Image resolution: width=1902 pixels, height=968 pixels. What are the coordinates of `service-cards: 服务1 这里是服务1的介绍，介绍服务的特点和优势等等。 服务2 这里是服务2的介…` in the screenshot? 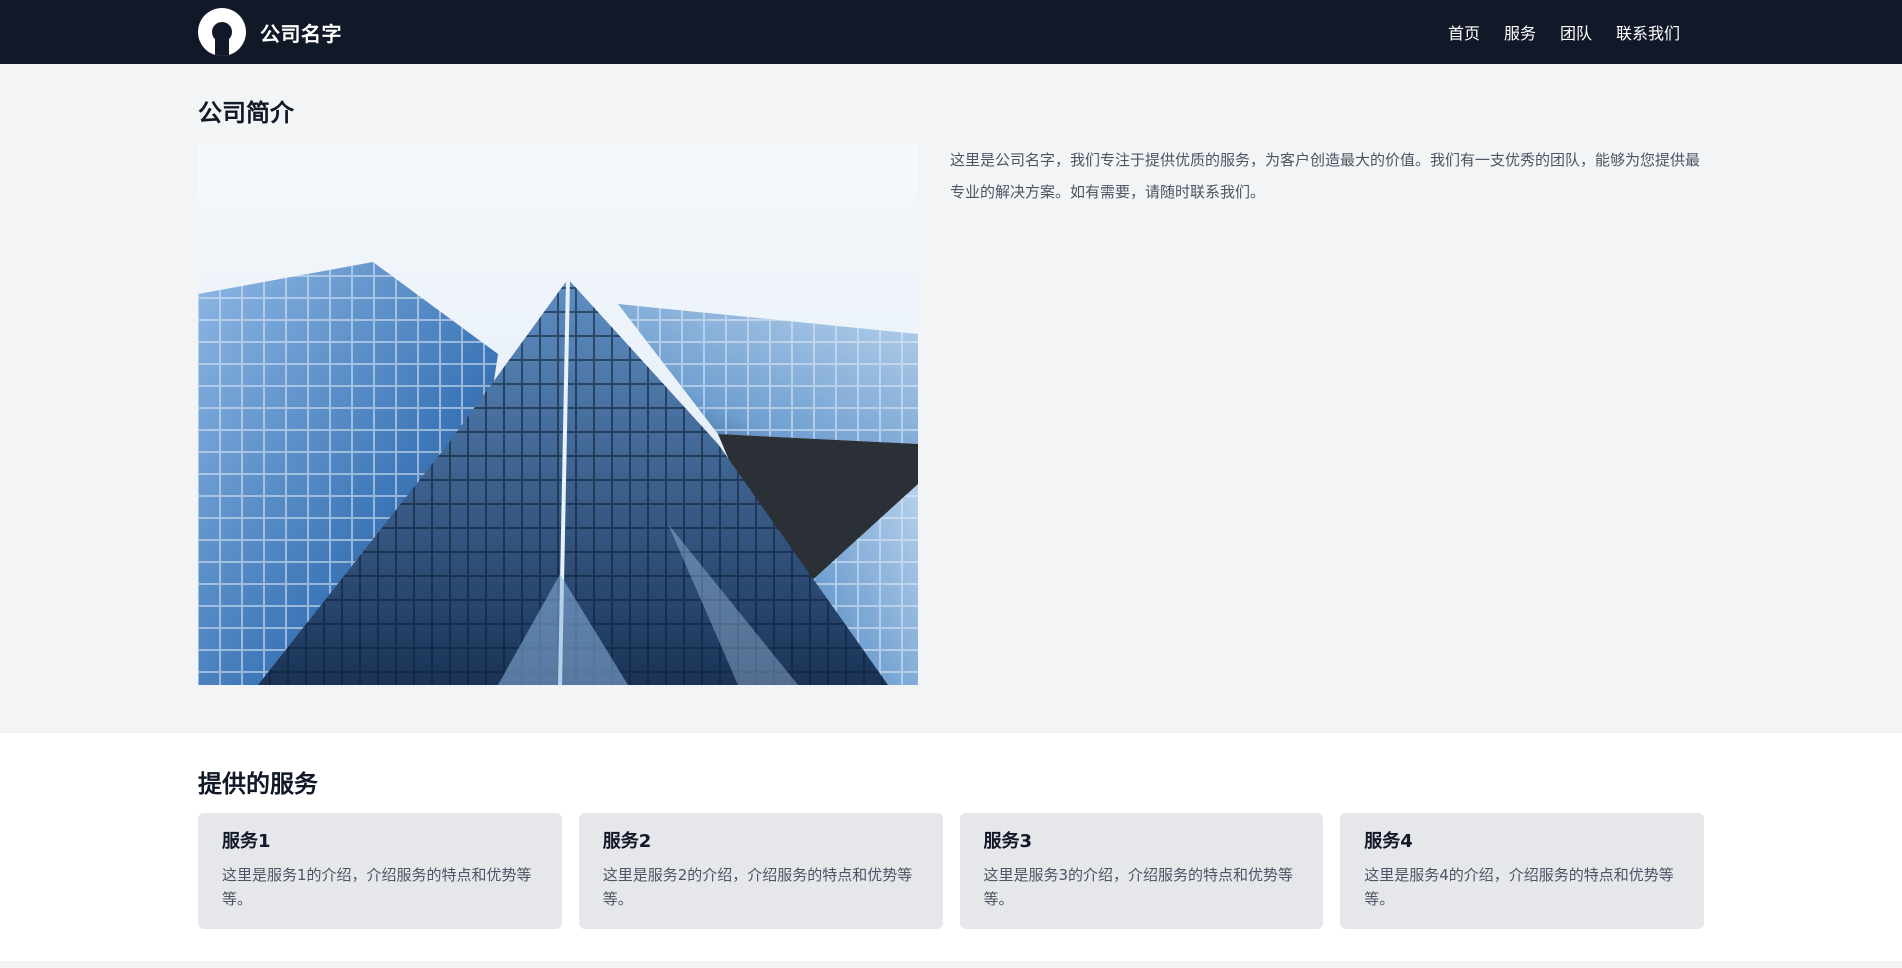 It's located at (951, 871).